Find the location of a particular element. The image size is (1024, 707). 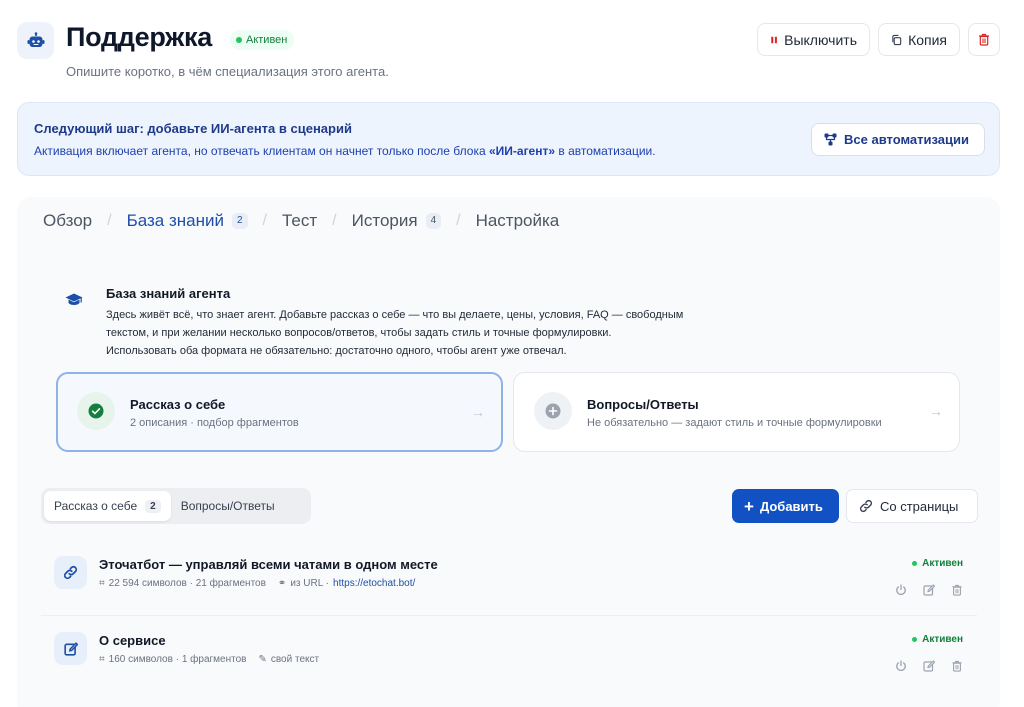

agent-avatar is located at coordinates (35, 40).